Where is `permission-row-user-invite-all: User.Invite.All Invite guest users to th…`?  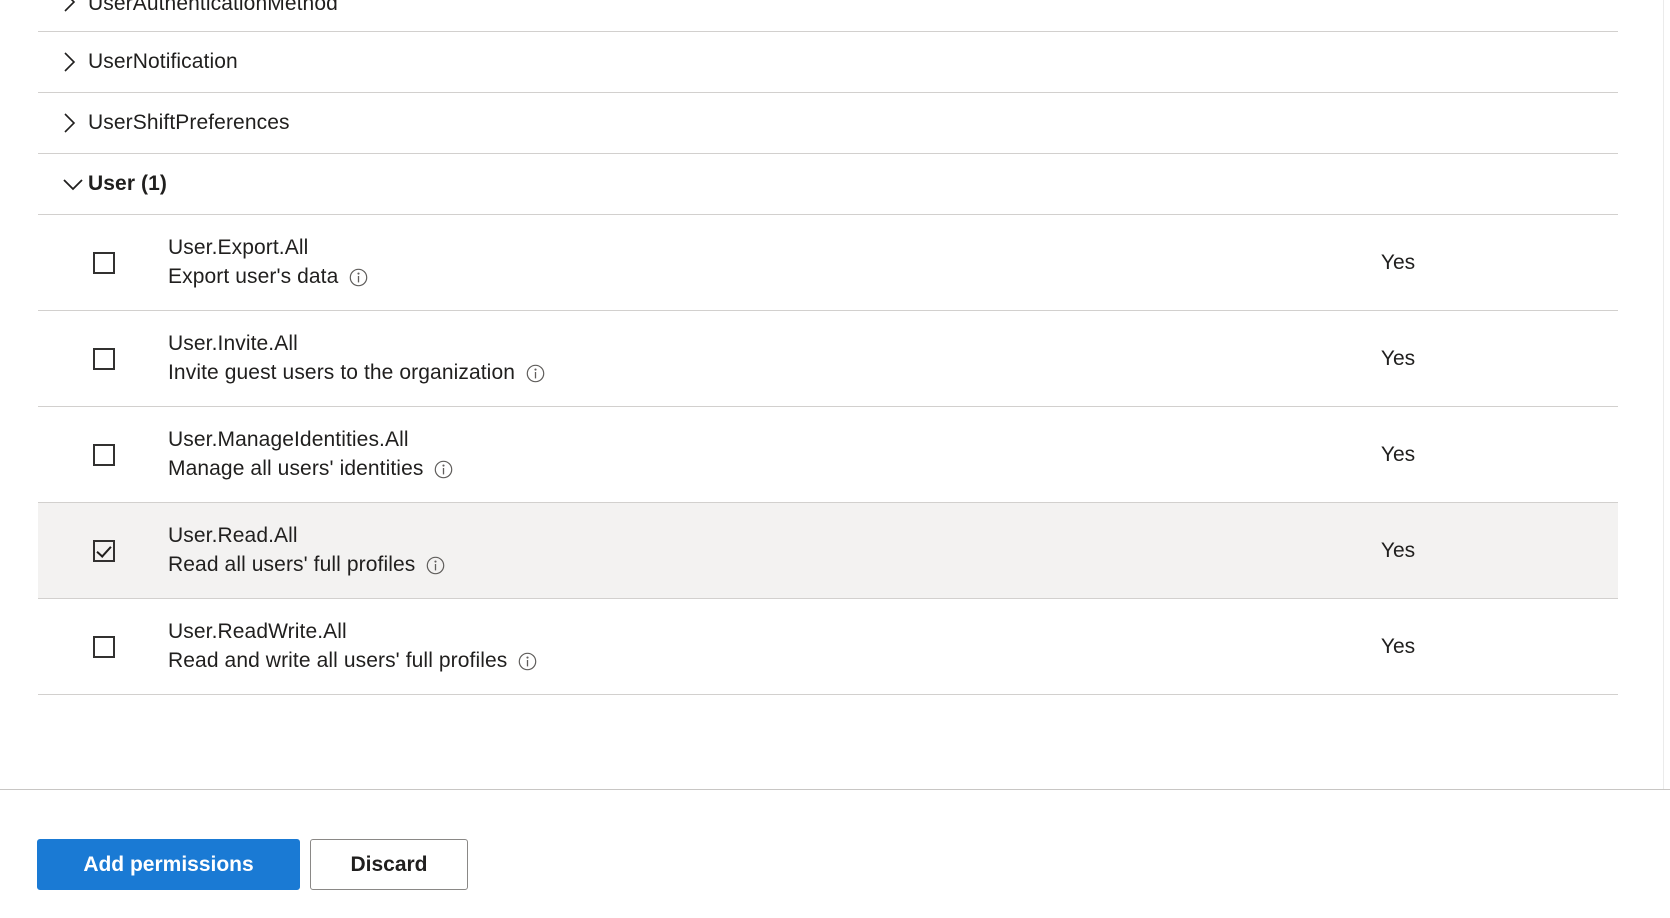
permission-row-user-invite-all: User.Invite.All Invite guest users to th… is located at coordinates (828, 359).